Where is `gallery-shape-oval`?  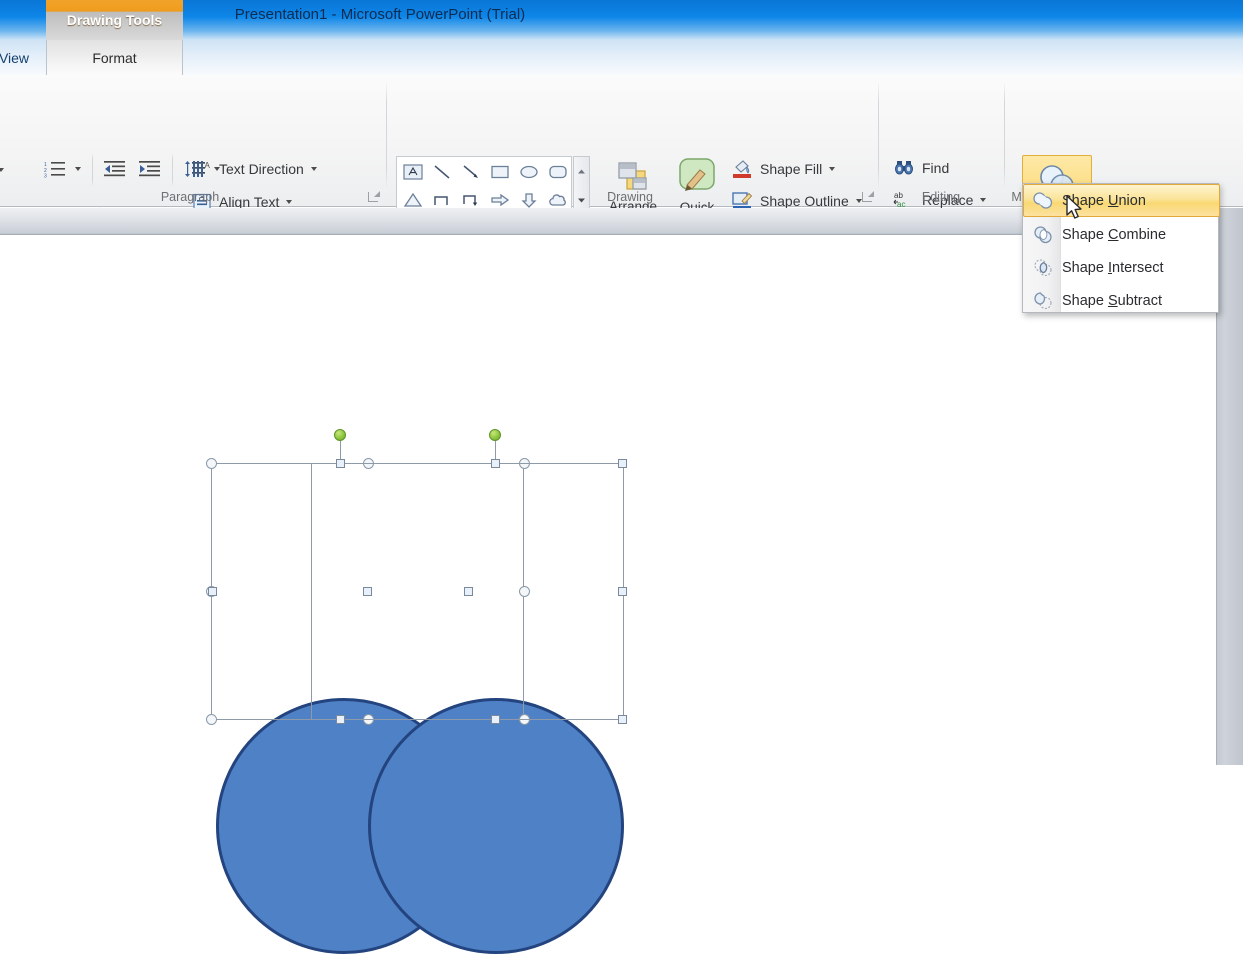 gallery-shape-oval is located at coordinates (528, 171).